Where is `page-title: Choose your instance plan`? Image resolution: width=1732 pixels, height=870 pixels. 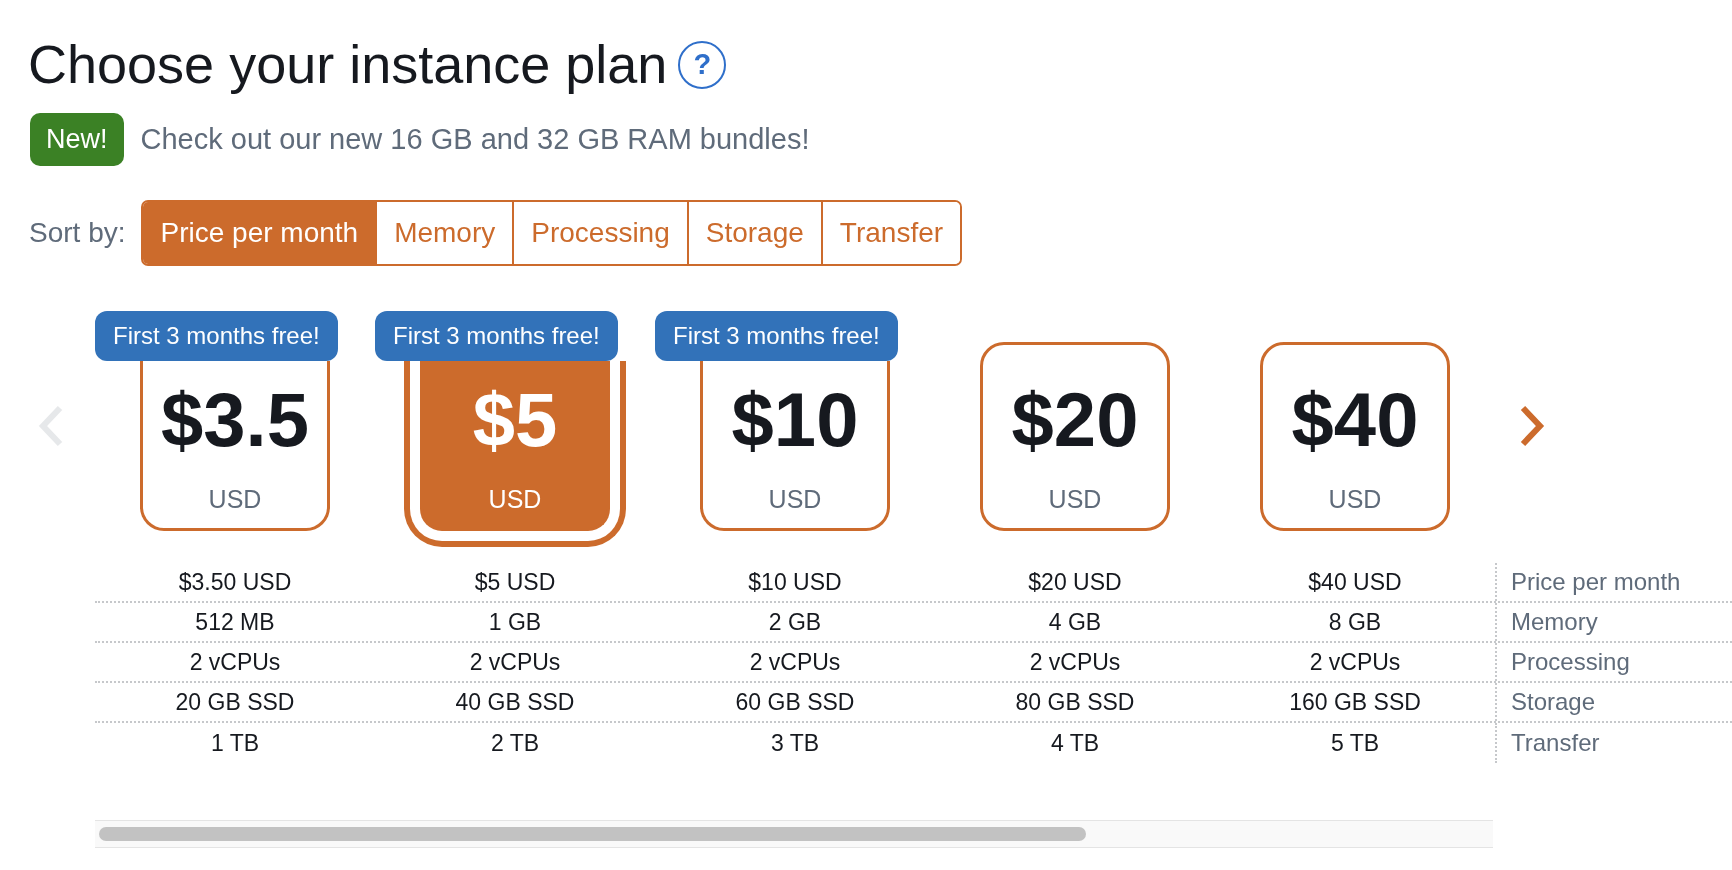
page-title: Choose your instance plan is located at coordinates (348, 64).